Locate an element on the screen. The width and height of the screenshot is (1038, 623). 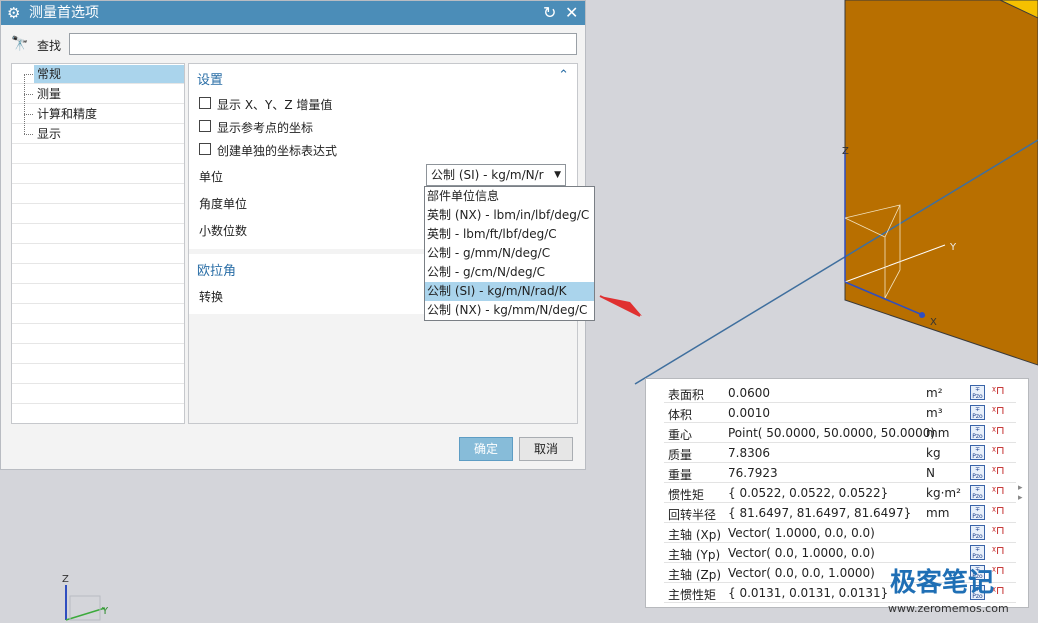
gear-icon: ⚙ is located at coordinates (14, 13).